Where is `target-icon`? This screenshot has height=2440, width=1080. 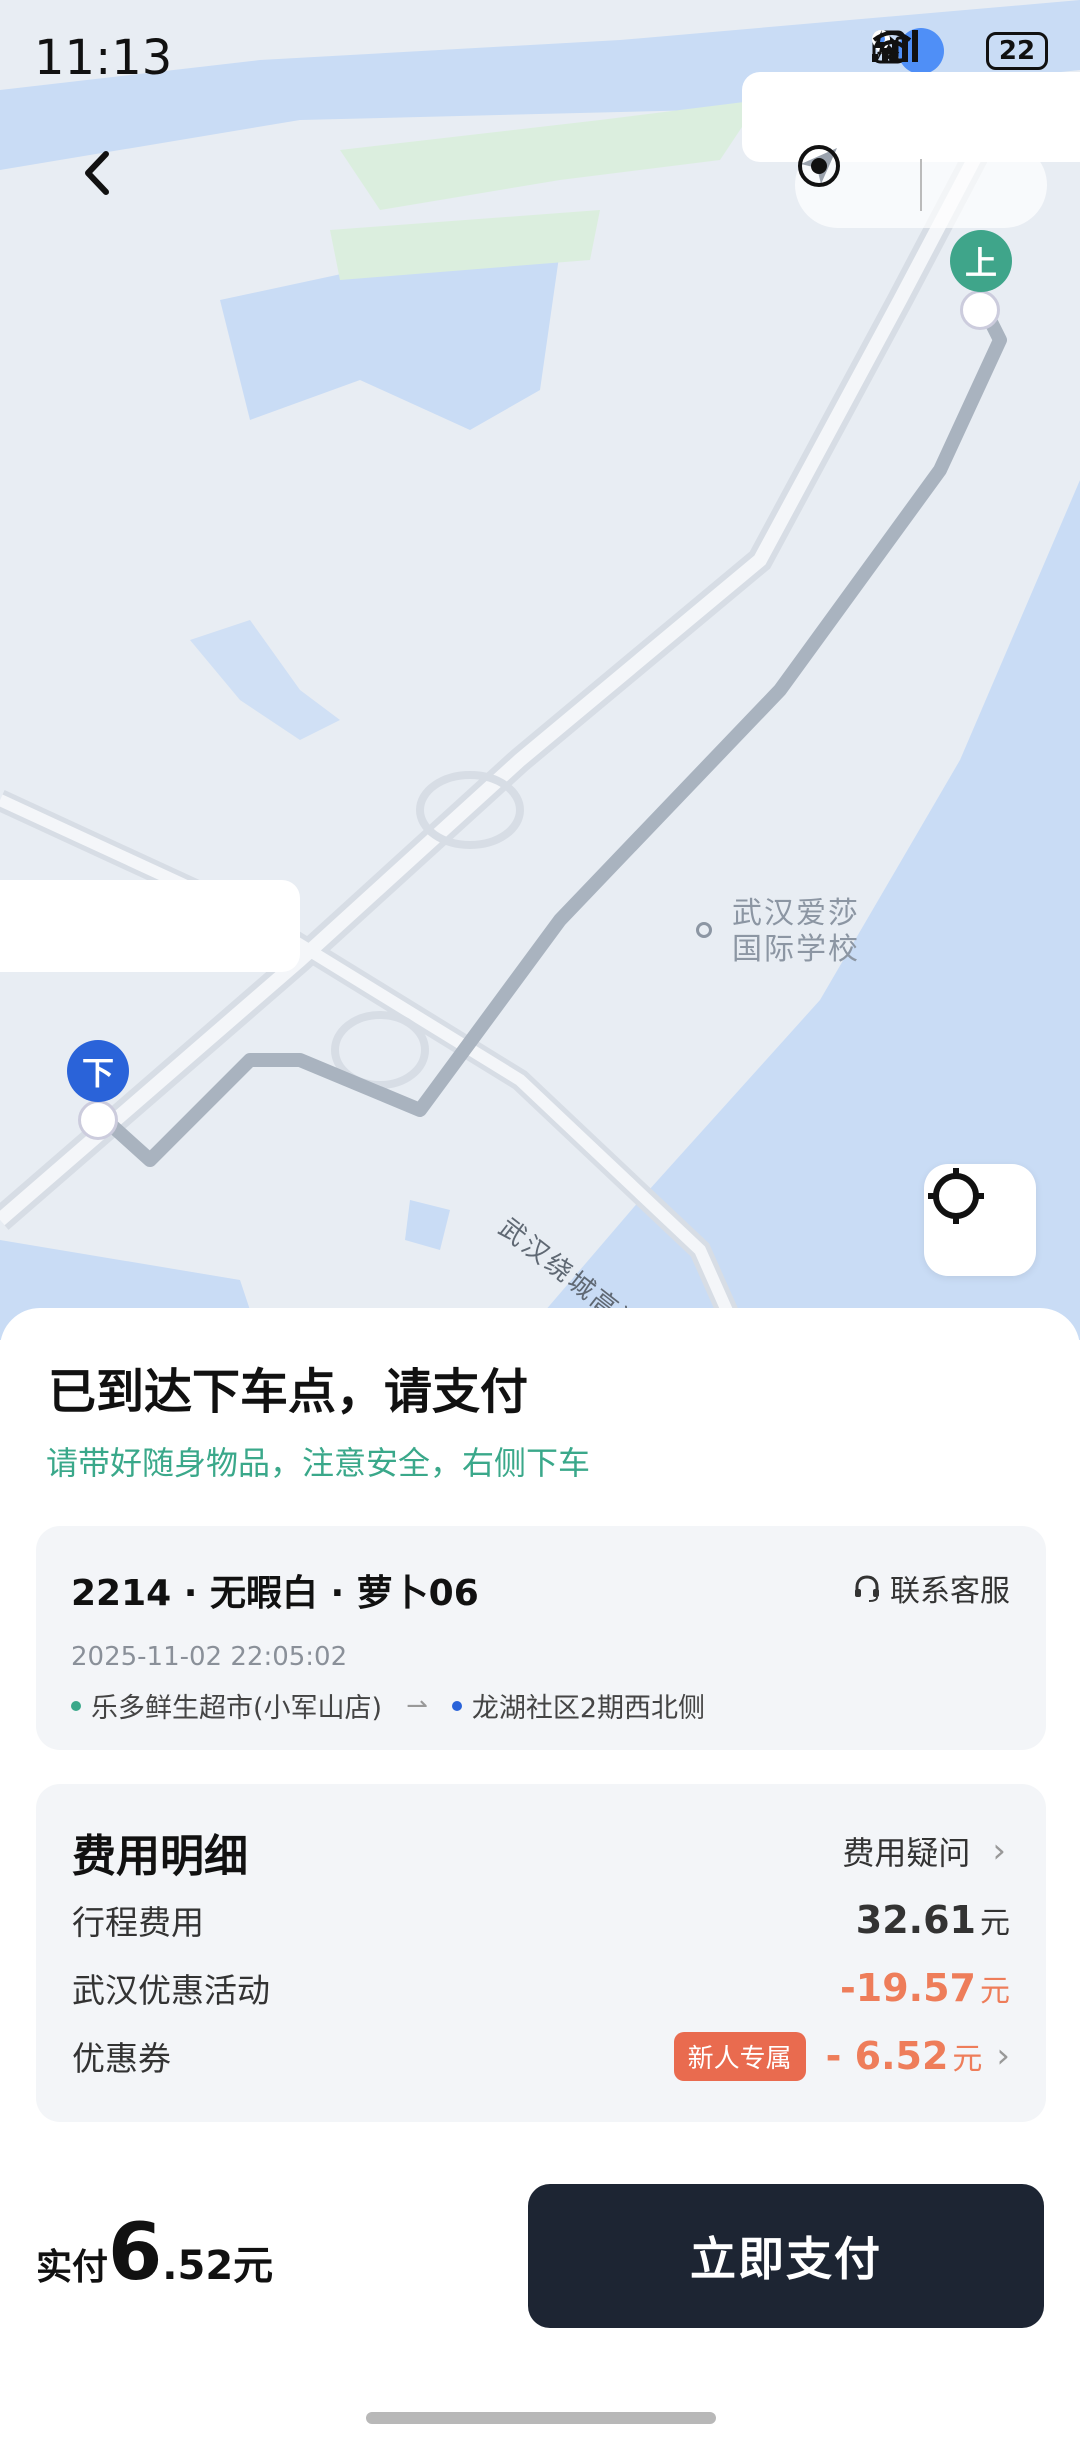 target-icon is located at coordinates (819, 166).